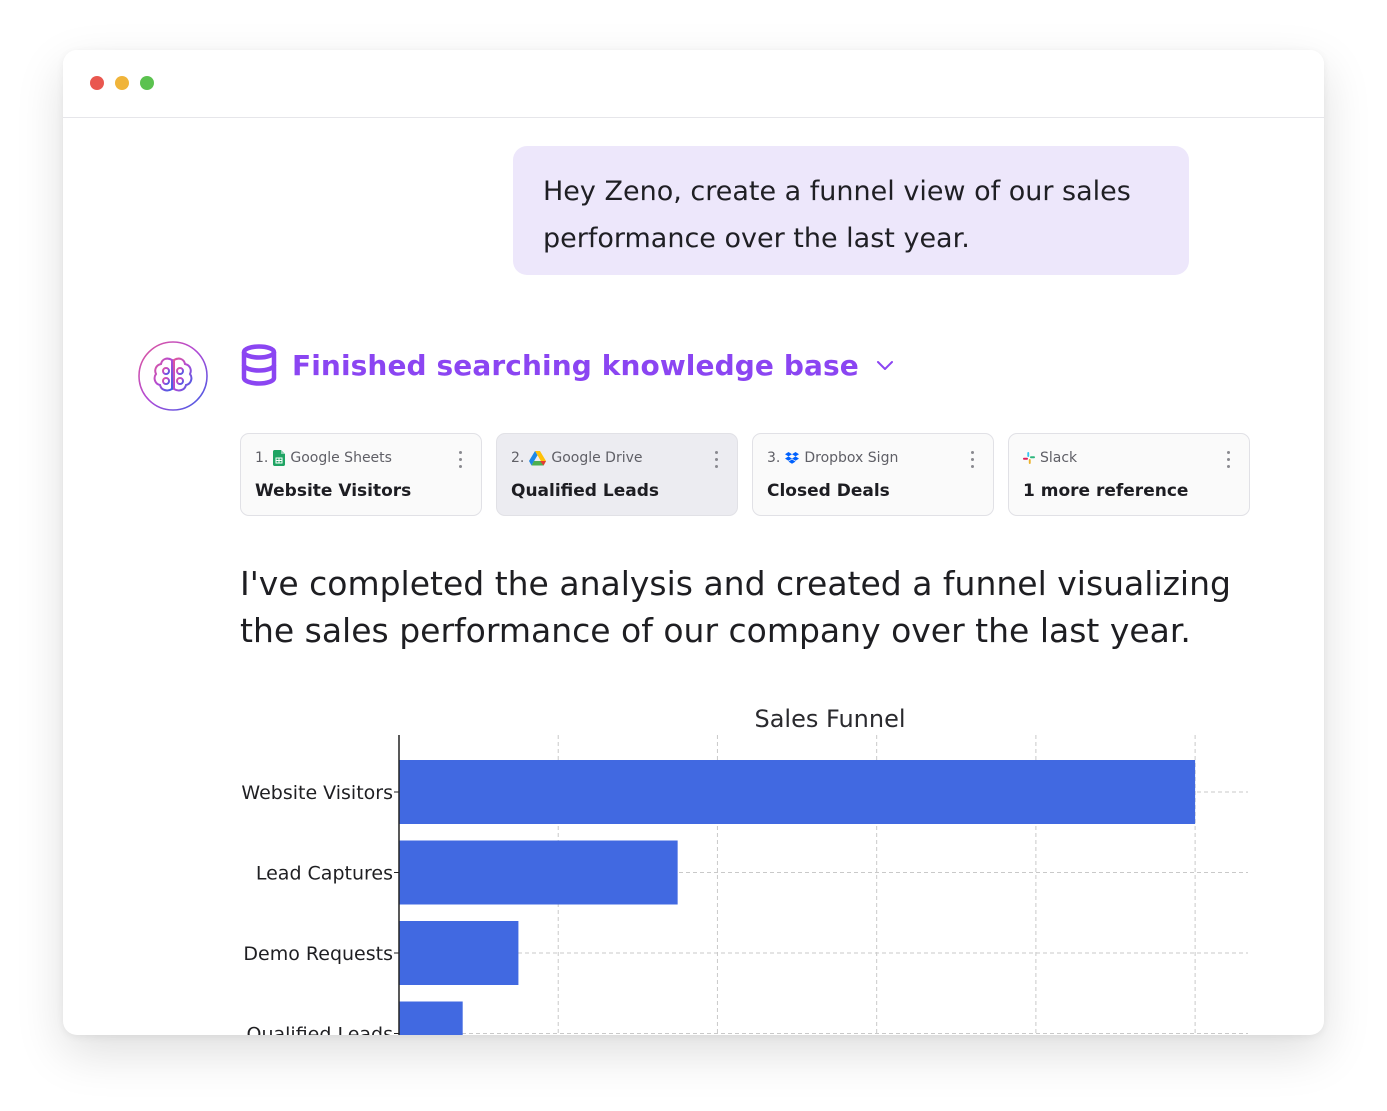  What do you see at coordinates (885, 365) in the screenshot?
I see `chevron-down-icon` at bounding box center [885, 365].